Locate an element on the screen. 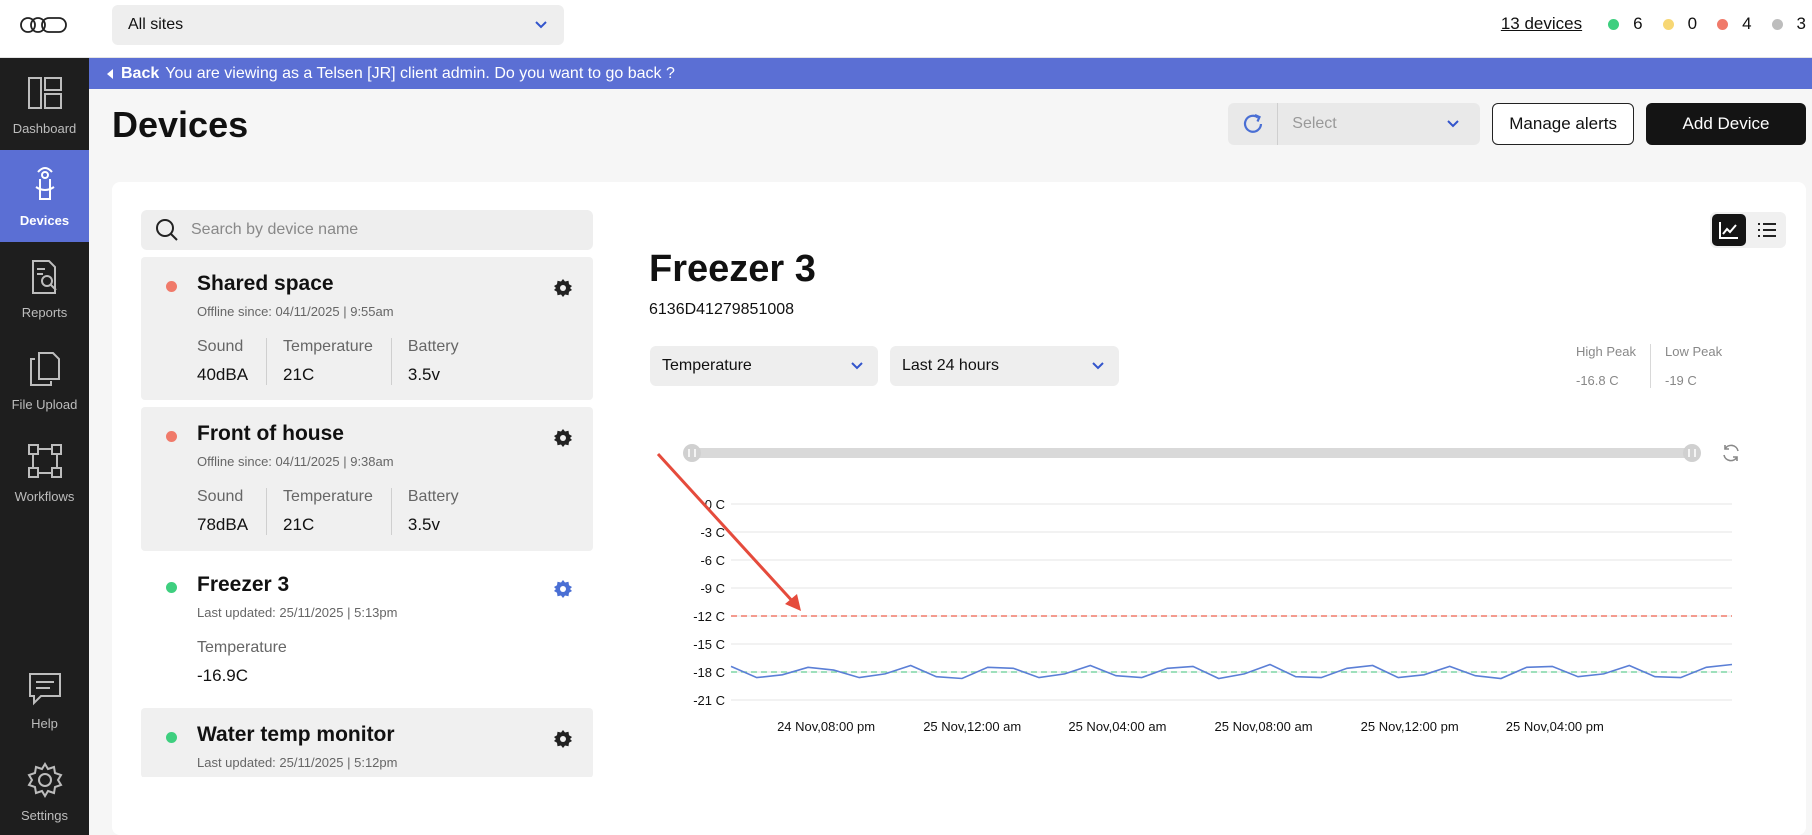 Image resolution: width=1812 pixels, height=835 pixels. x-tick-label: 25 Nov,12:00 am is located at coordinates (972, 726).